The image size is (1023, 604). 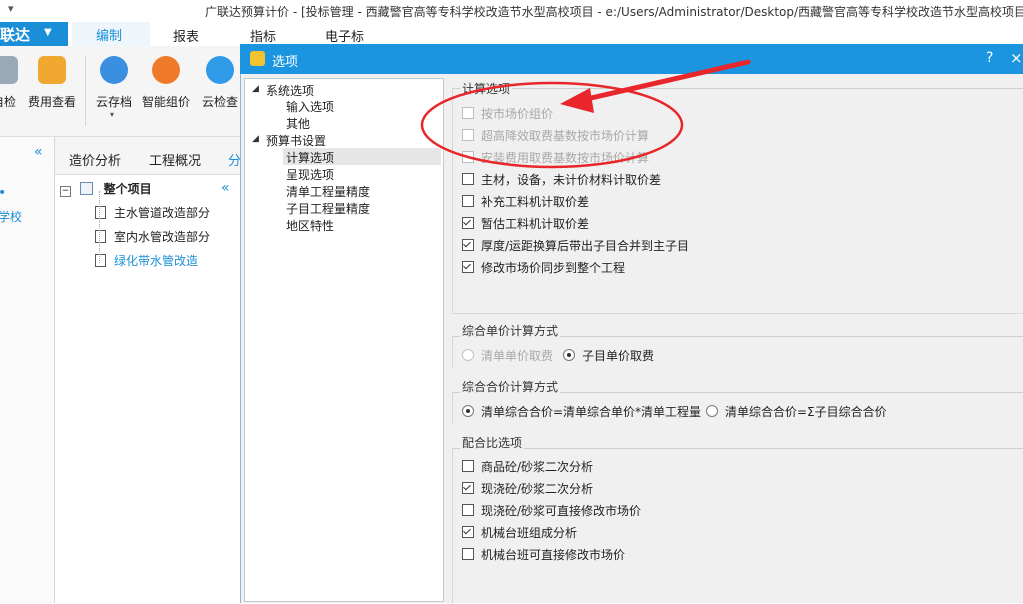 I want to click on dialog-app-icon, so click(x=257, y=58).